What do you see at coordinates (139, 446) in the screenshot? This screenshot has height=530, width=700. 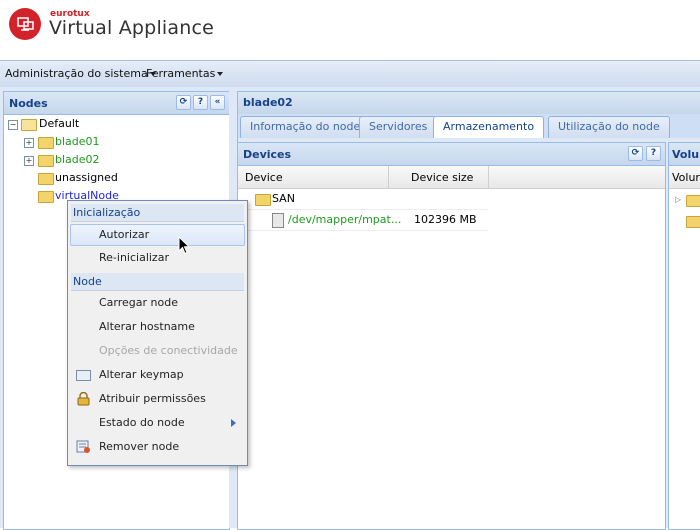 I see `menu-item-label: Remover node` at bounding box center [139, 446].